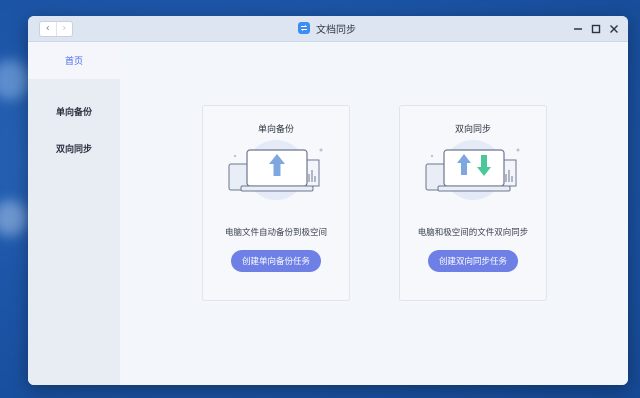  Describe the element at coordinates (596, 28) in the screenshot. I see `maximize-button` at that location.